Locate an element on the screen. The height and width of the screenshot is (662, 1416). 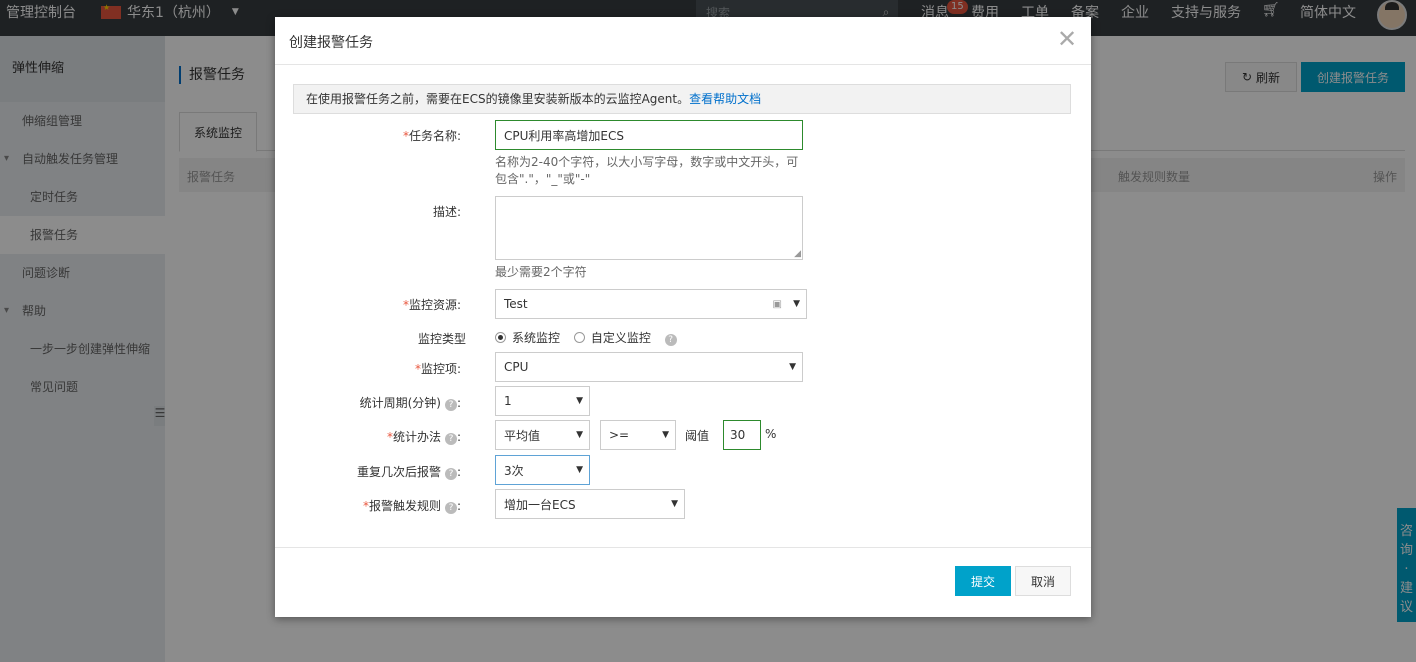
description-label: 描述: is located at coordinates (446, 212).